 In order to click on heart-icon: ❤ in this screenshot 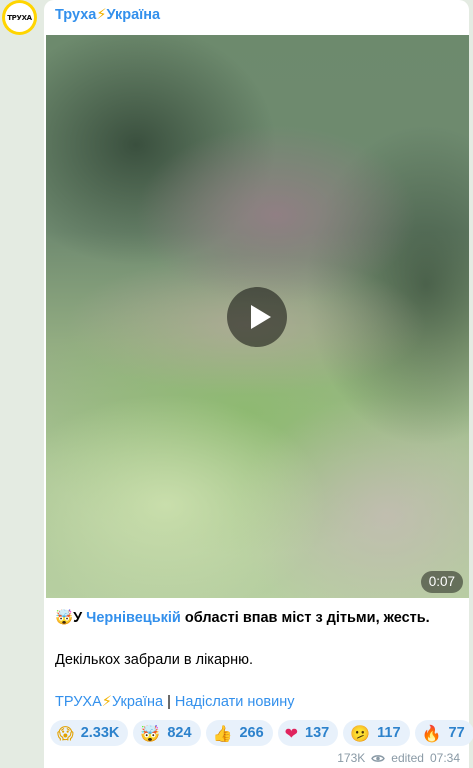, I will do `click(291, 733)`.